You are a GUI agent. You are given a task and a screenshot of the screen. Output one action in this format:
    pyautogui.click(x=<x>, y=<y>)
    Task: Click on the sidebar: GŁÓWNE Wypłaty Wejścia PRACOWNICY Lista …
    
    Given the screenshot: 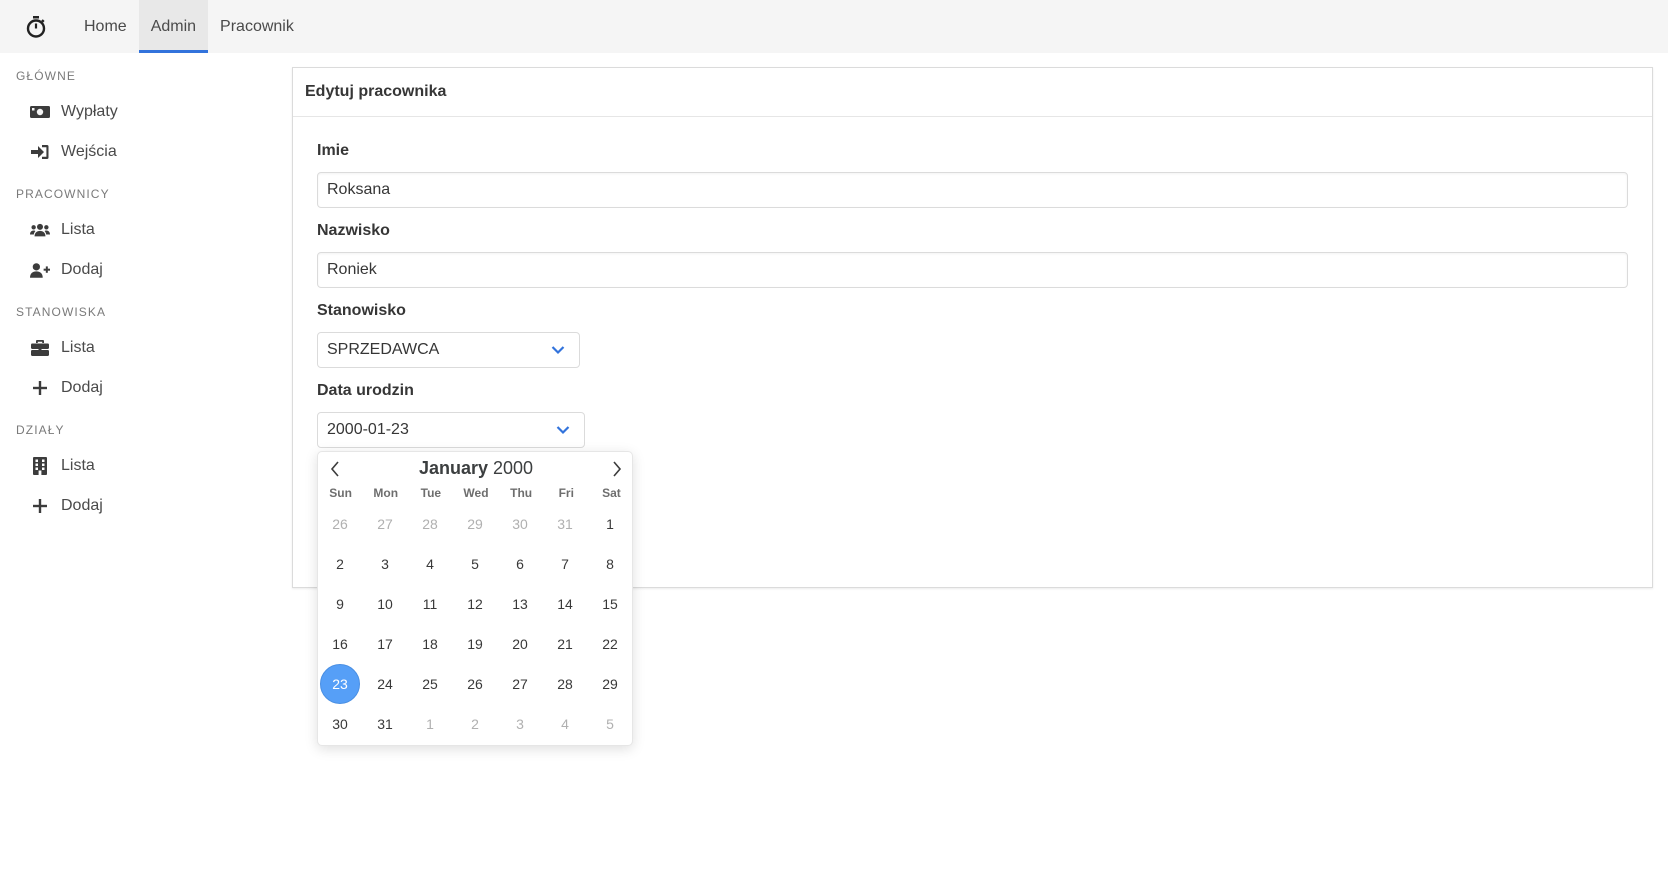 What is the action you would take?
    pyautogui.click(x=130, y=289)
    